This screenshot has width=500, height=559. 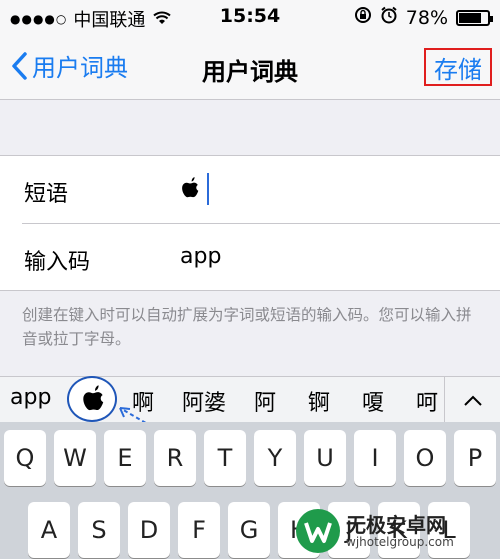 What do you see at coordinates (247, 327) in the screenshot?
I see `help-note: 创建在键入时可以自动扩展为字词或短语的输入码。您可以输入拼音或拉丁字母。` at bounding box center [247, 327].